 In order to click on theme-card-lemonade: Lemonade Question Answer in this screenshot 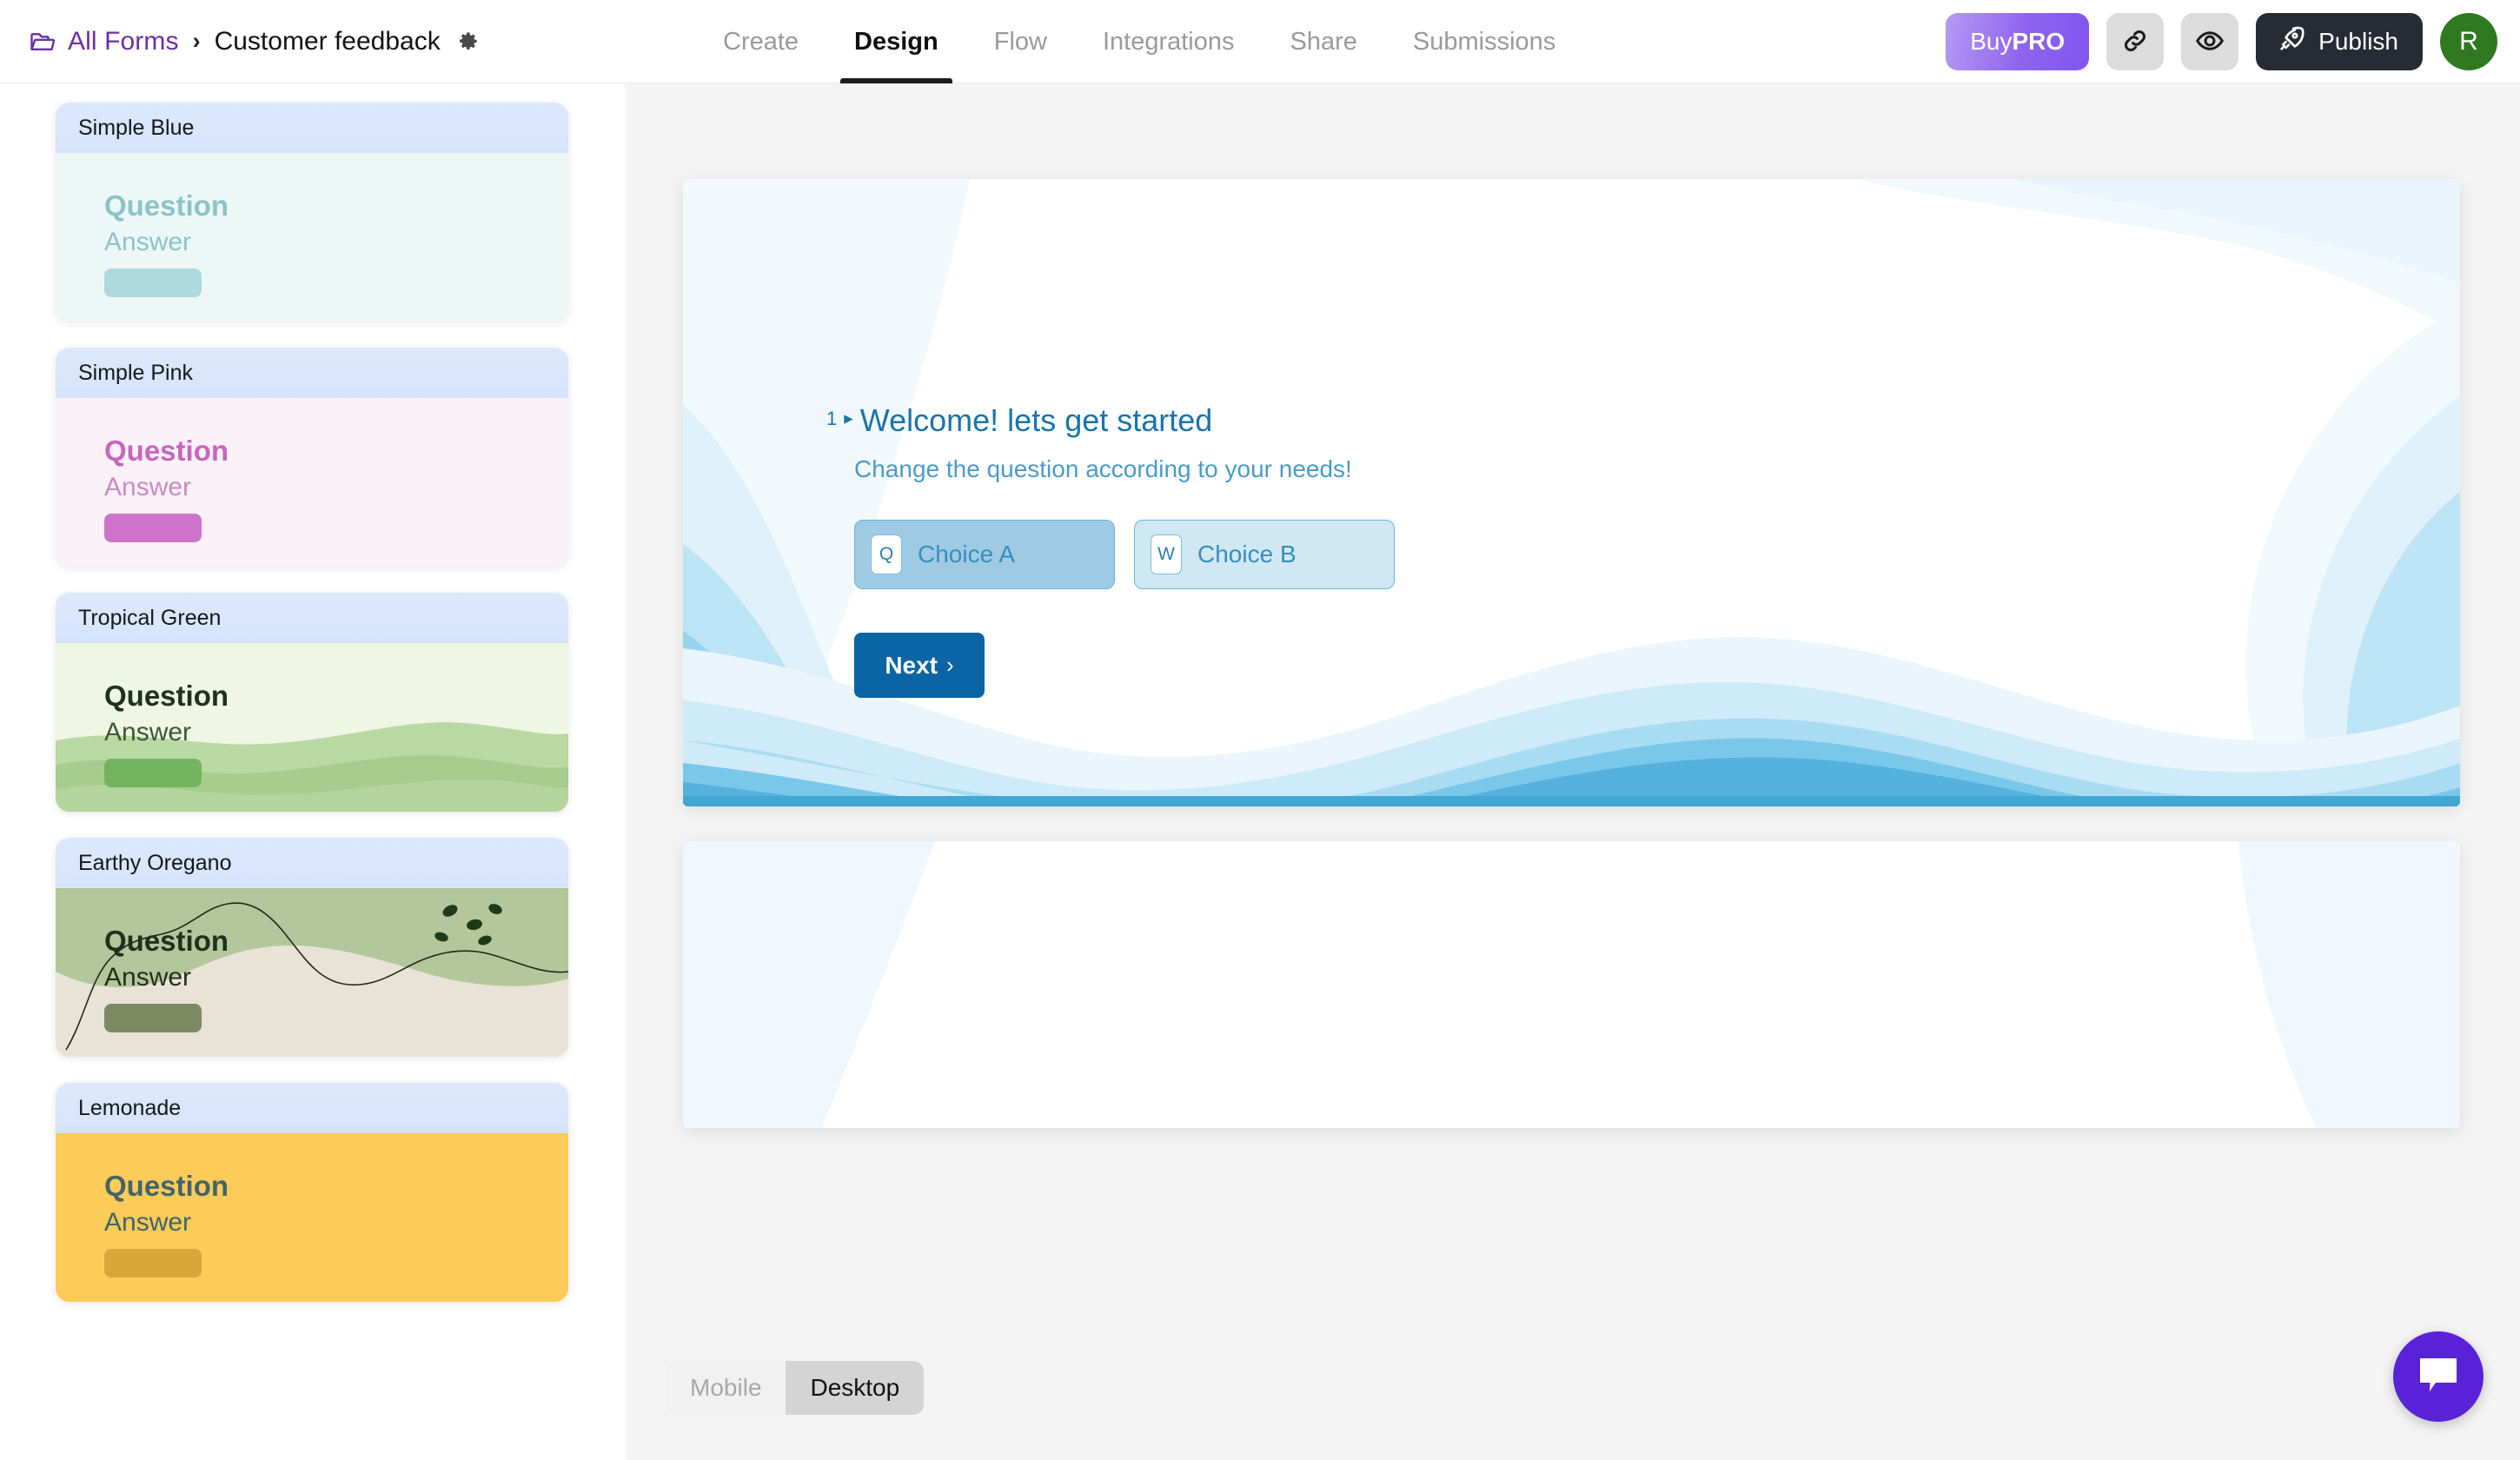, I will do `click(312, 1192)`.